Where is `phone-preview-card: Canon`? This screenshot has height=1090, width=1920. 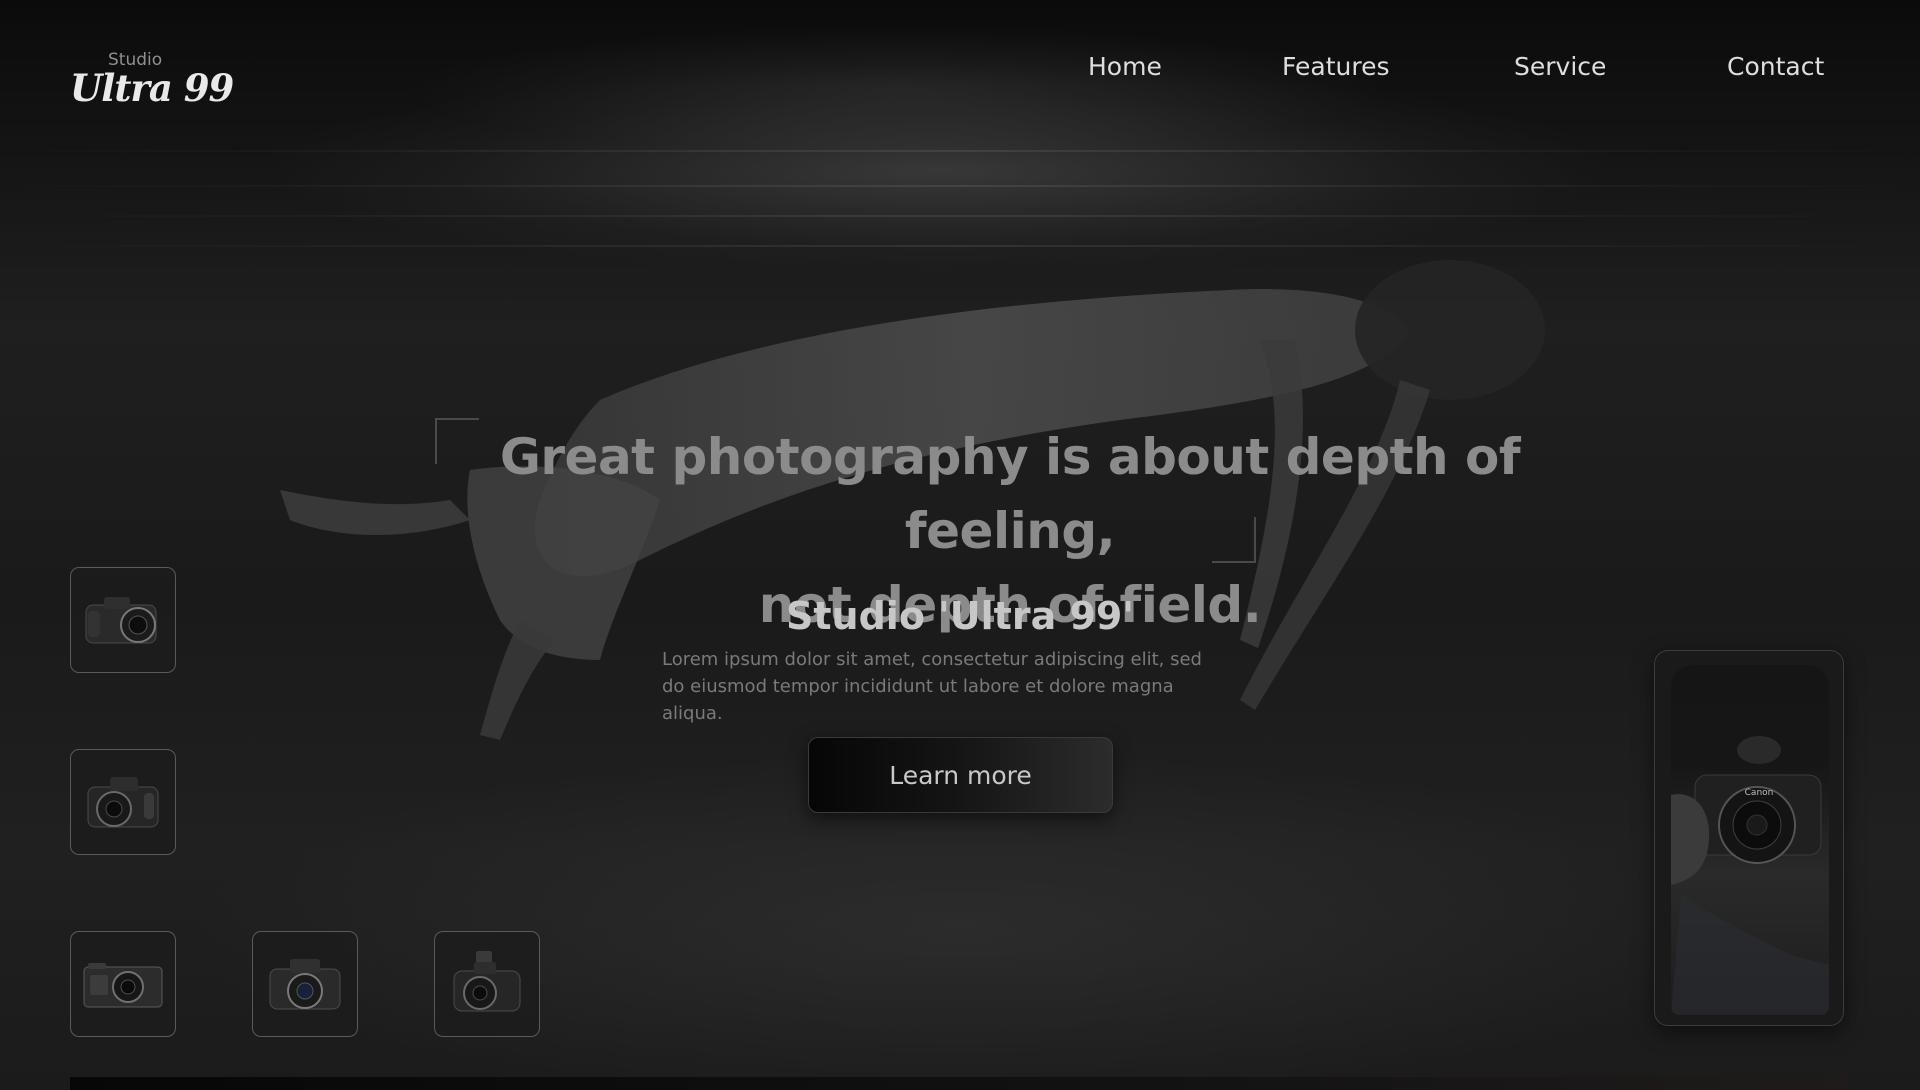
phone-preview-card: Canon is located at coordinates (1749, 838).